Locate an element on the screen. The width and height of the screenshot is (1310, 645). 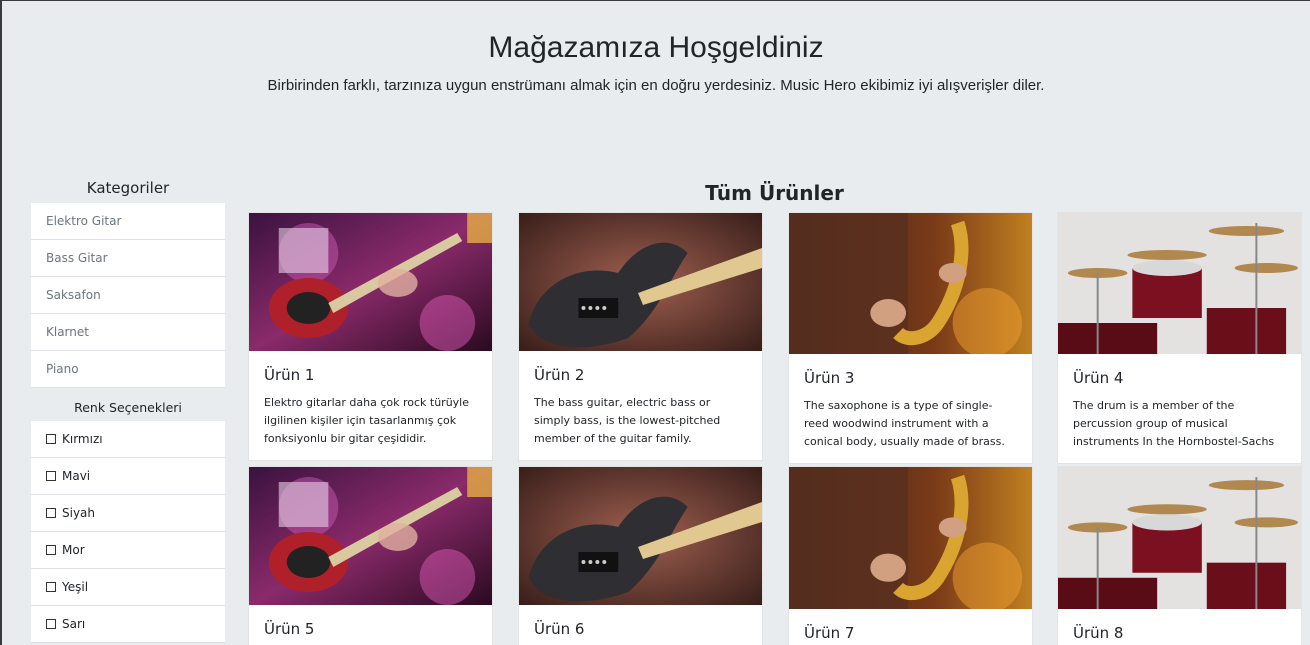
product-card: Ürün 7 is located at coordinates (910, 555).